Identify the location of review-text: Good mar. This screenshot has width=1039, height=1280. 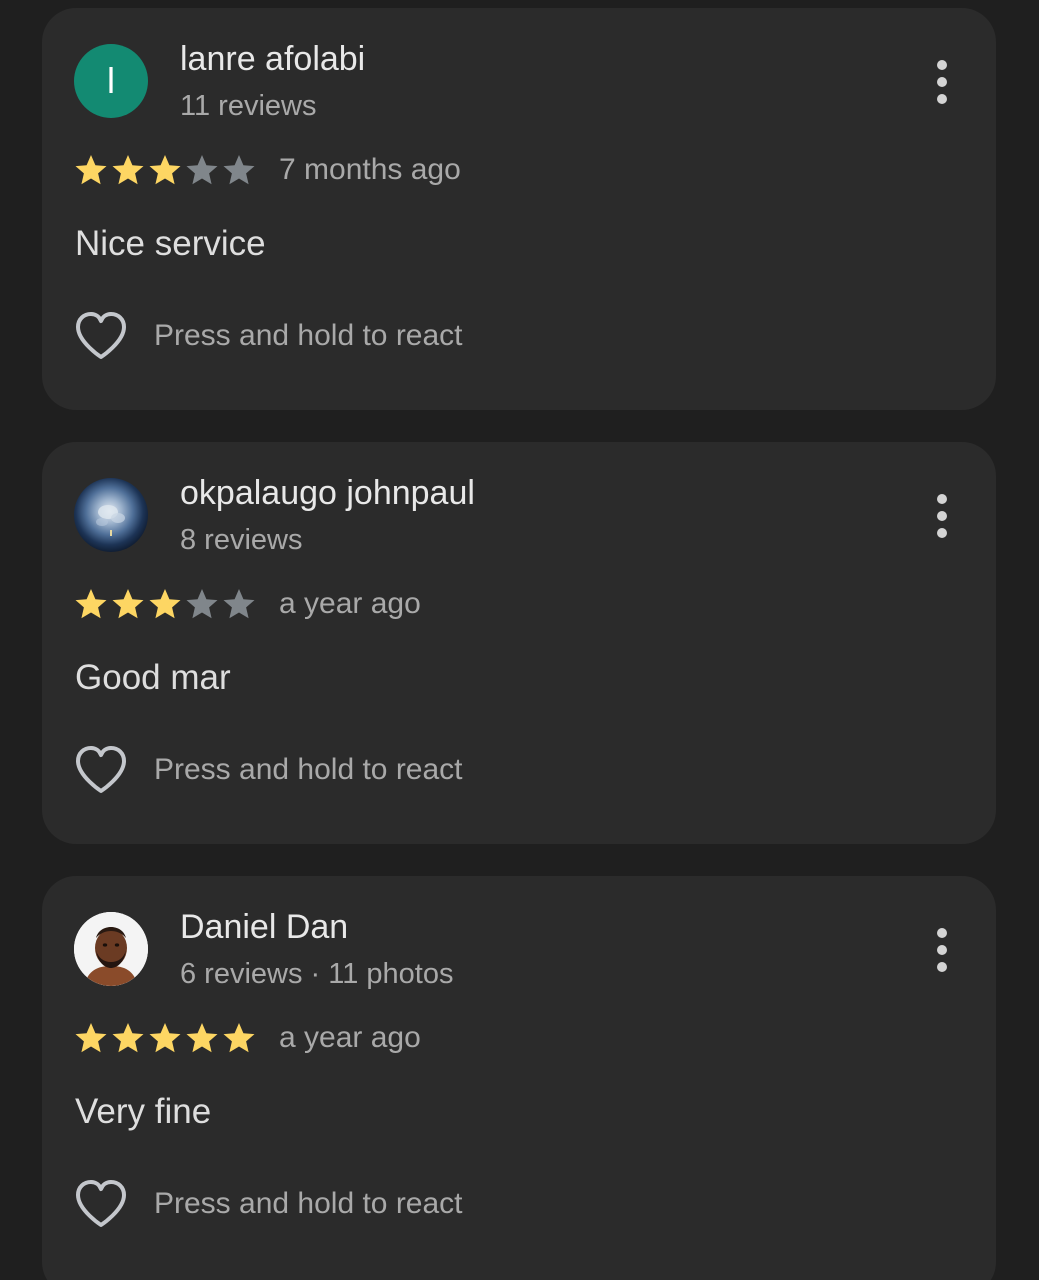
(153, 677).